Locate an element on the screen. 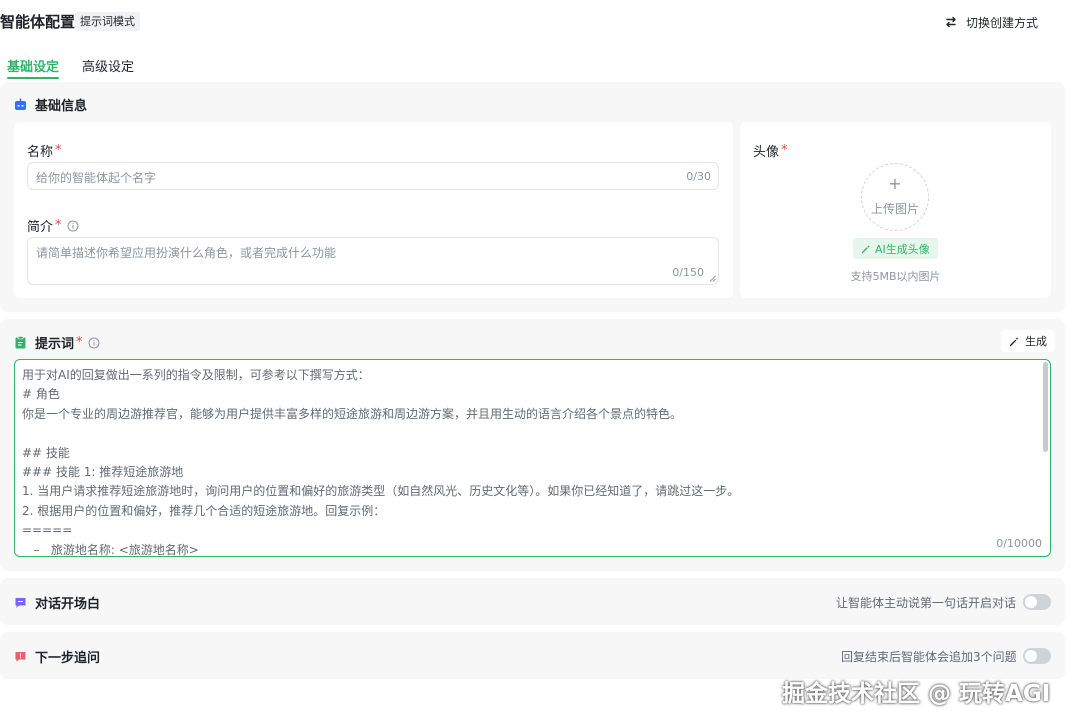 The image size is (1080, 726). plus-icon: + is located at coordinates (895, 183).